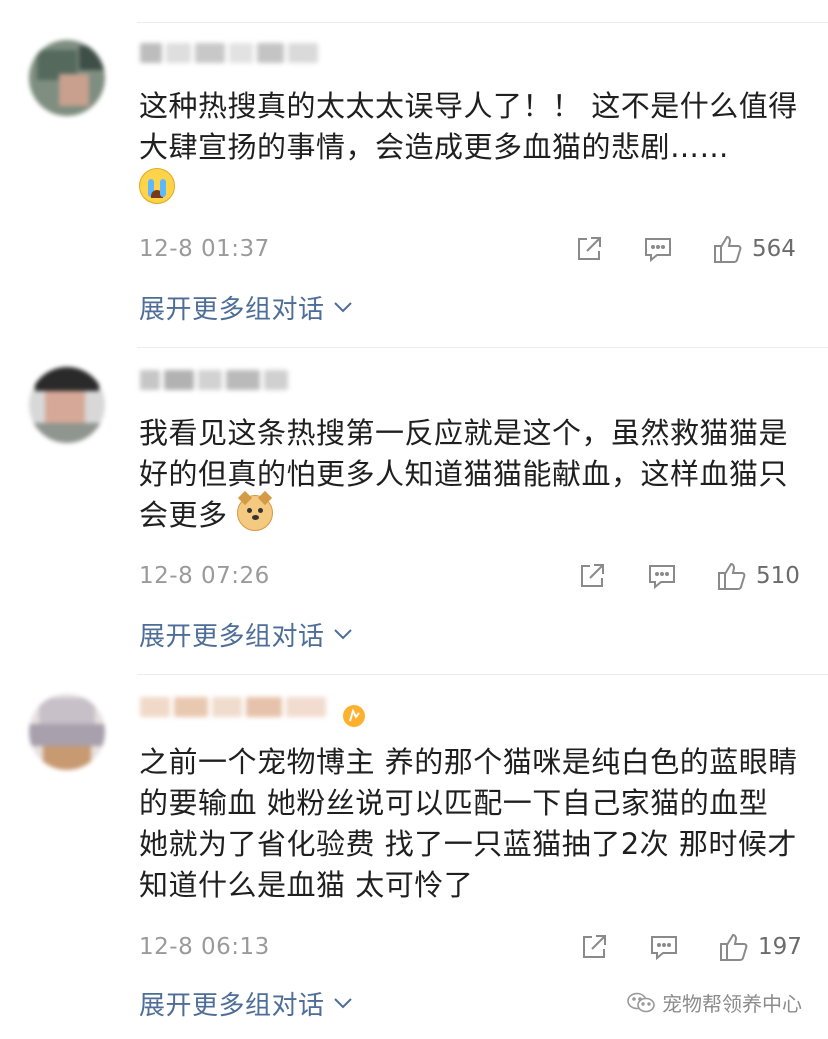 The image size is (828, 1039). What do you see at coordinates (204, 576) in the screenshot?
I see `timestamp: 12-8 07:26` at bounding box center [204, 576].